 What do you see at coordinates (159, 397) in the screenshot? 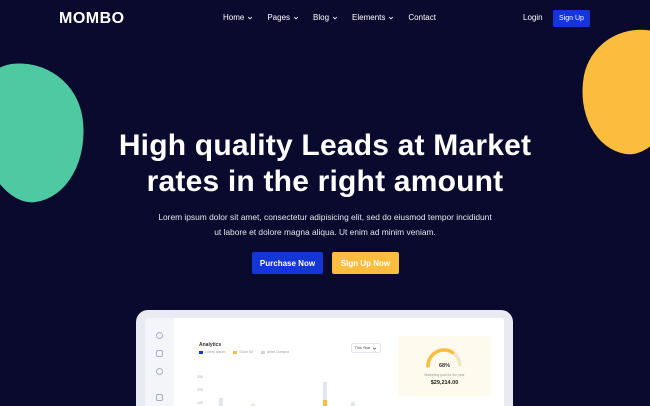
I see `download-icon` at bounding box center [159, 397].